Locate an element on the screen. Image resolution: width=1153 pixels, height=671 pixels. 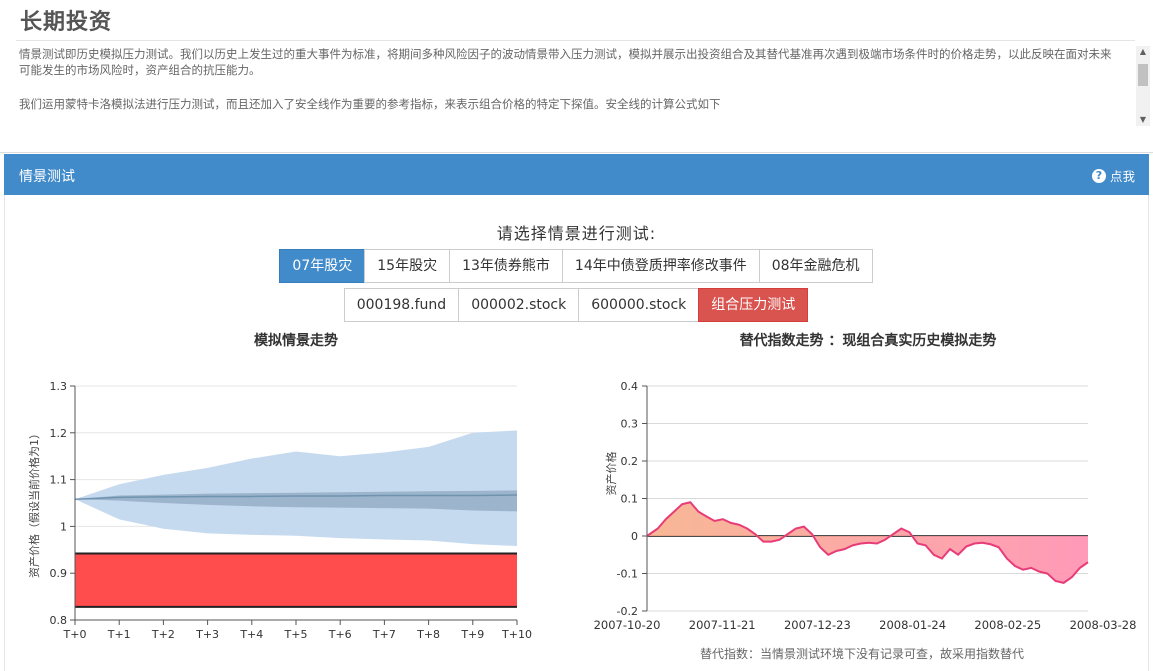
y-tick-label: 0.1 is located at coordinates (630, 499).